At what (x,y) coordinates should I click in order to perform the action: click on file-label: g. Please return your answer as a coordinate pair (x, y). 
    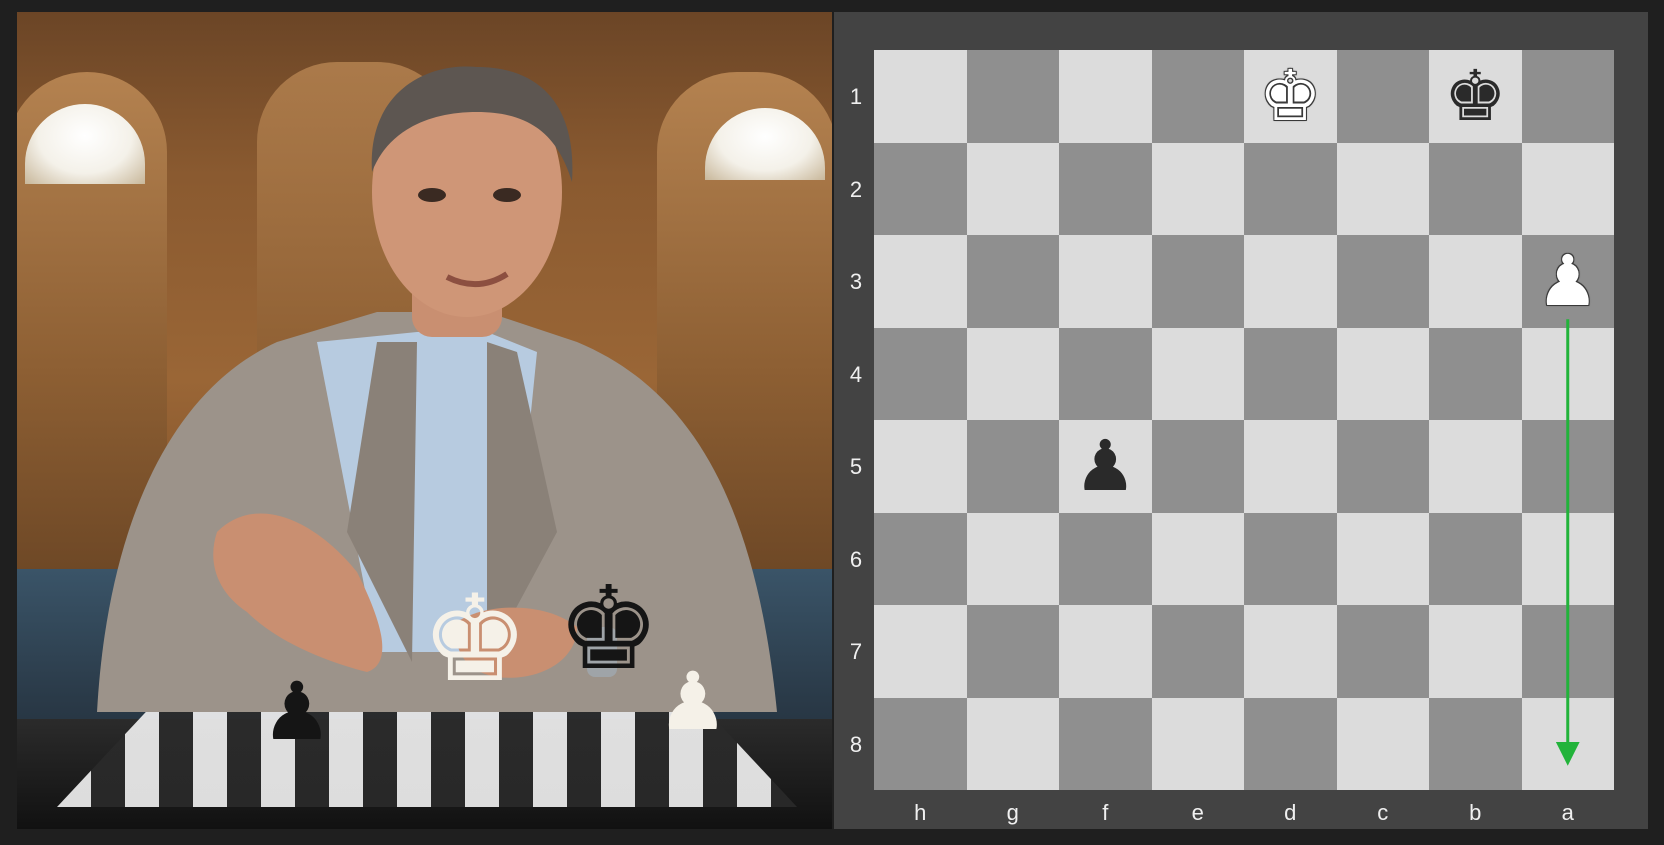
    Looking at the image, I should click on (1012, 812).